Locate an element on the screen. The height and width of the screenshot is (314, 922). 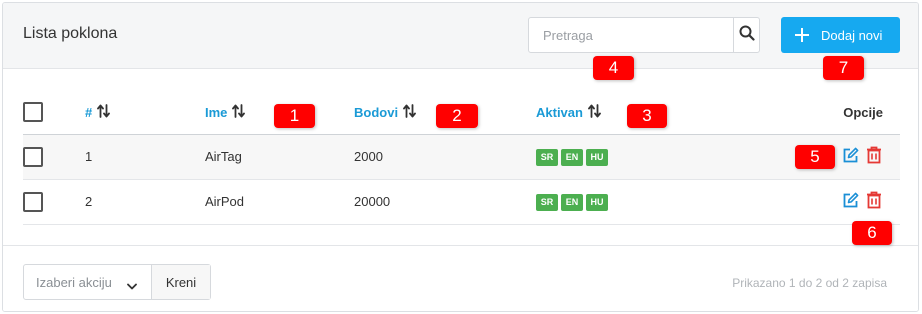
search-input is located at coordinates (631, 35).